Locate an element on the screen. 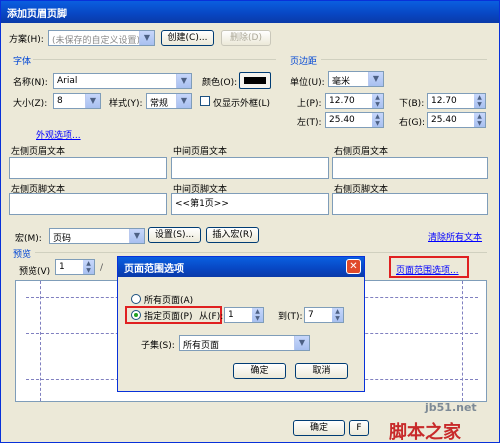  font-size-select: 8 ▼ is located at coordinates (77, 101).